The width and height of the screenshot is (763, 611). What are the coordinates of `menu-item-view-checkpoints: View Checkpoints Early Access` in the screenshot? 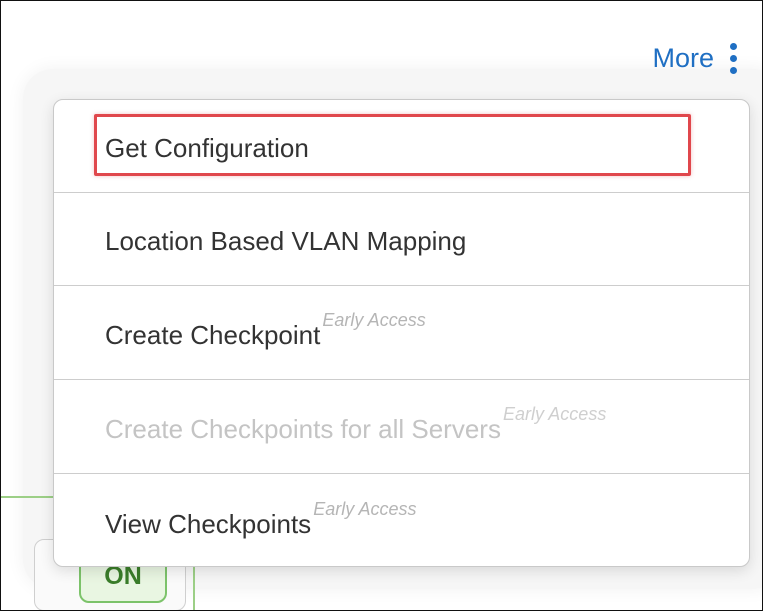 It's located at (401, 521).